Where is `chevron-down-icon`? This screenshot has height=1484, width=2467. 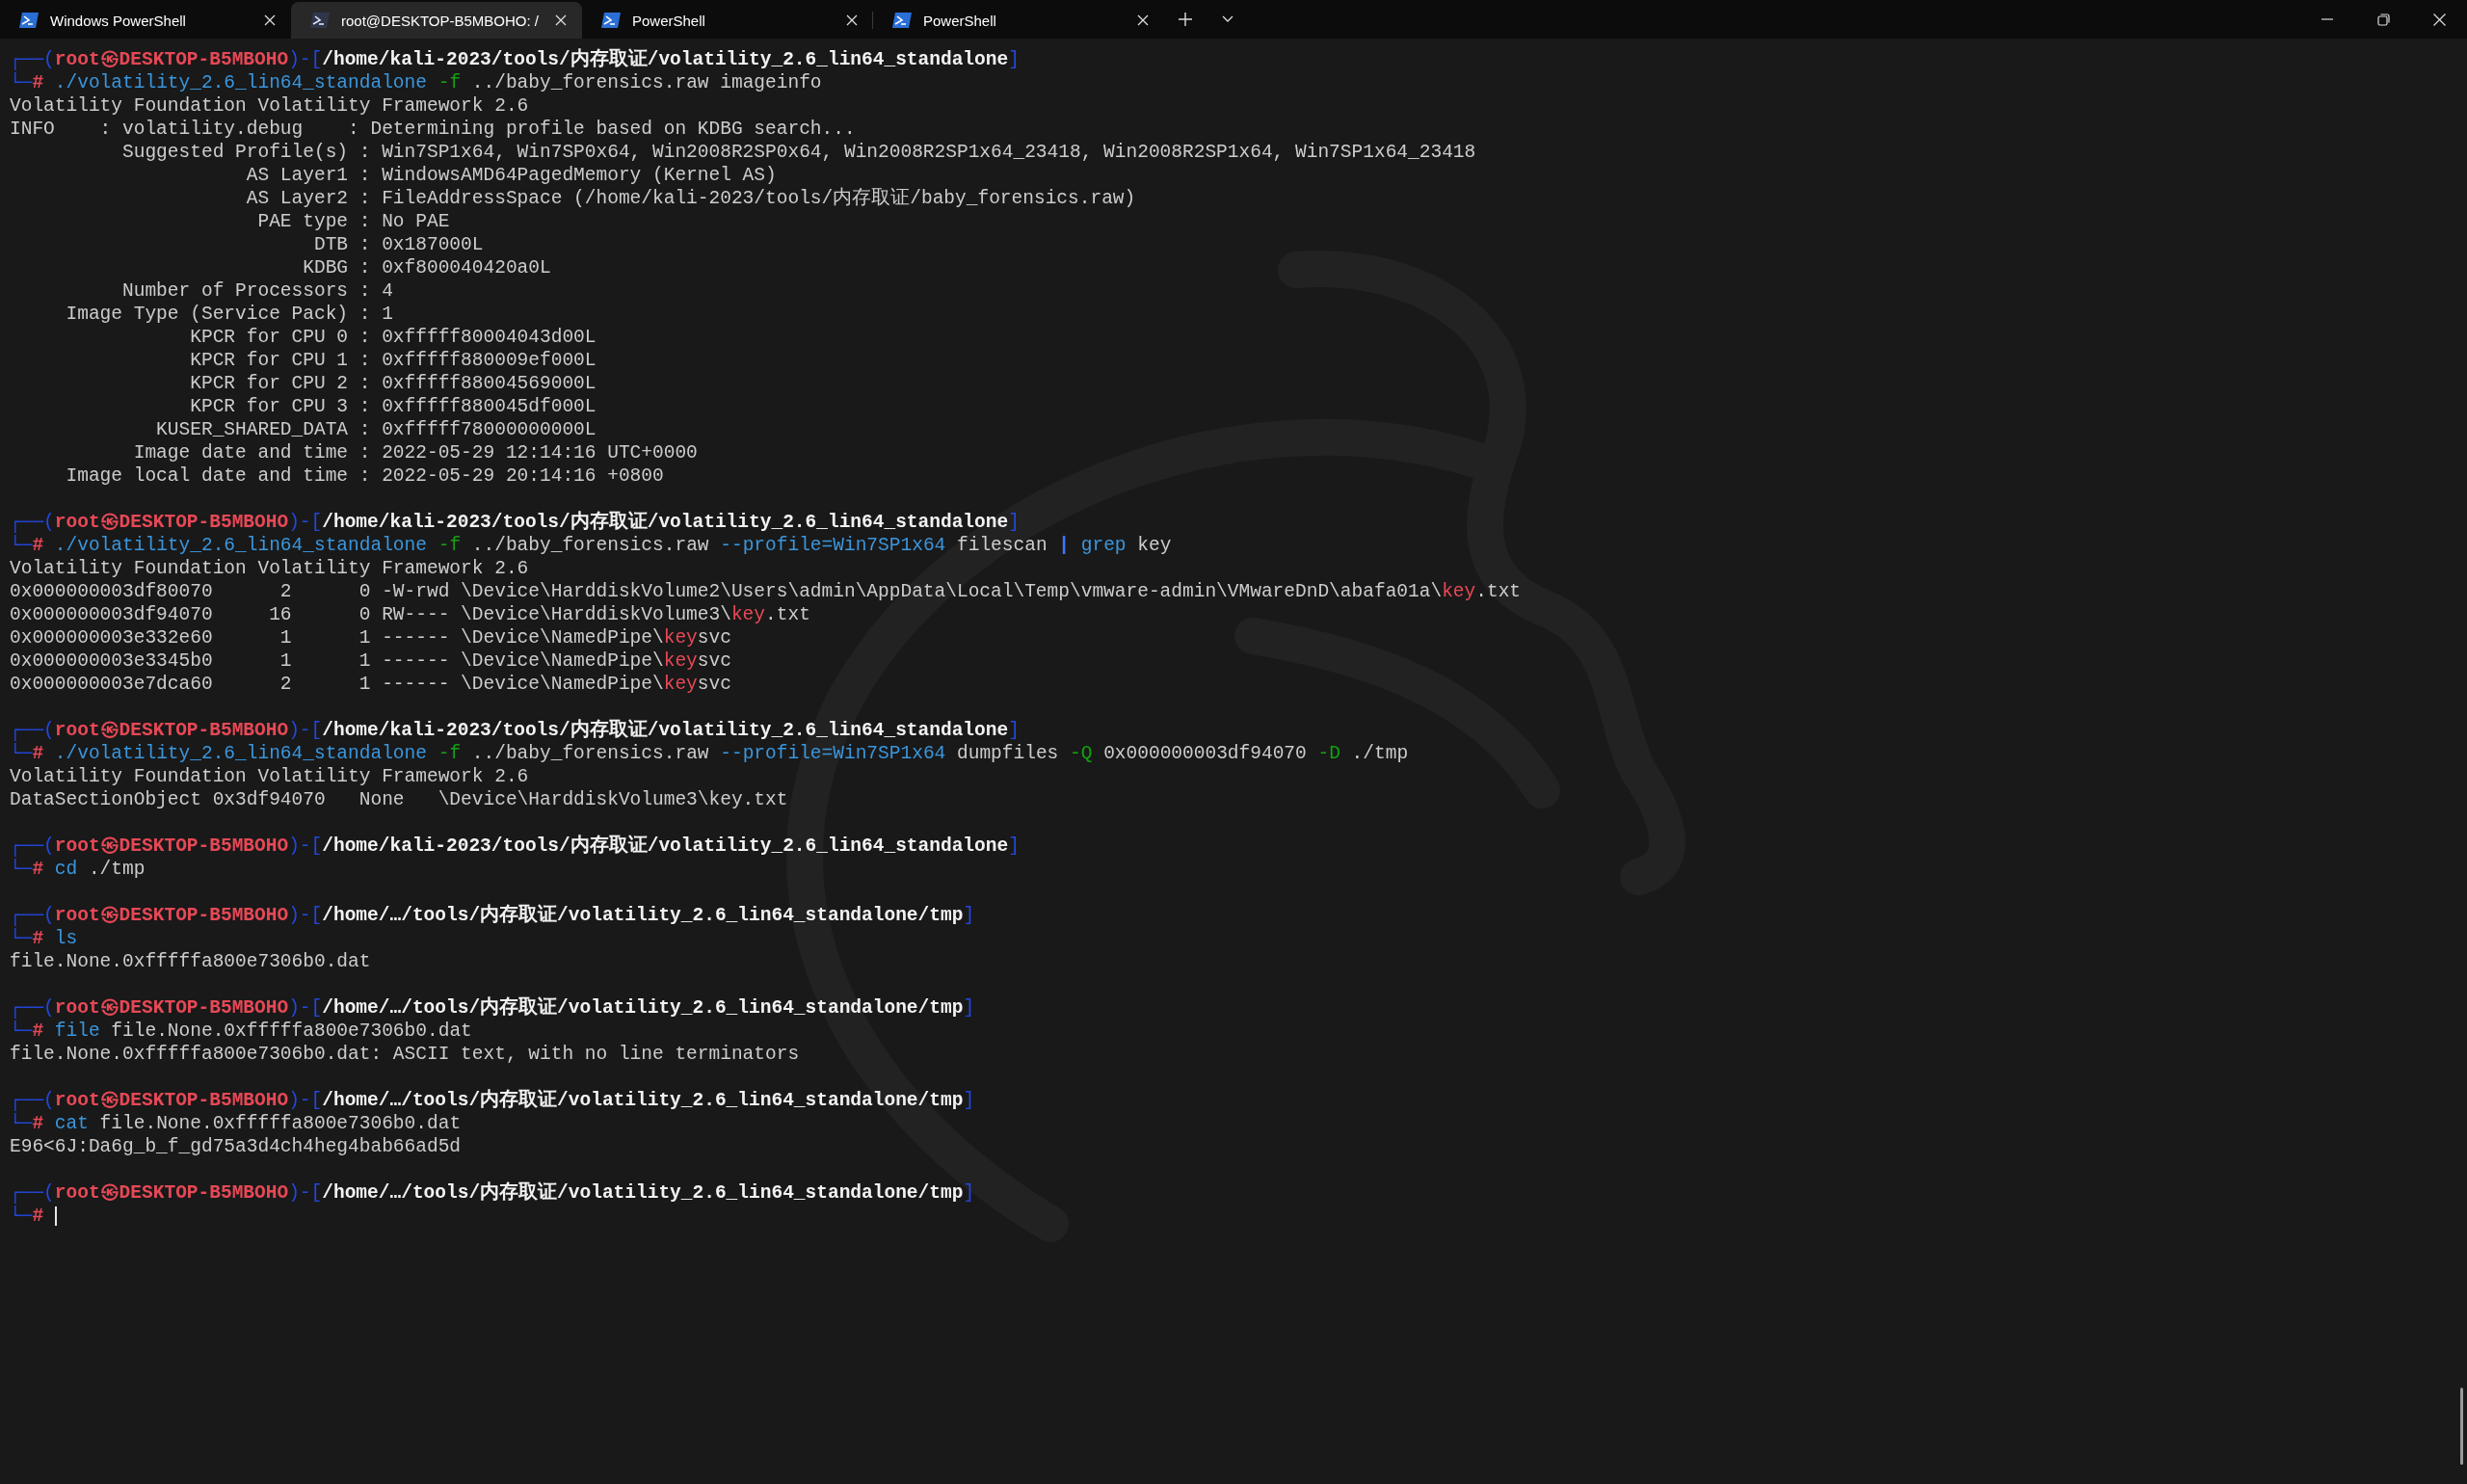 chevron-down-icon is located at coordinates (1228, 19).